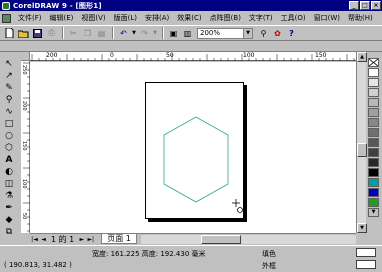 The width and height of the screenshot is (382, 272). I want to click on pick-tool-icon: ↖, so click(9, 64).